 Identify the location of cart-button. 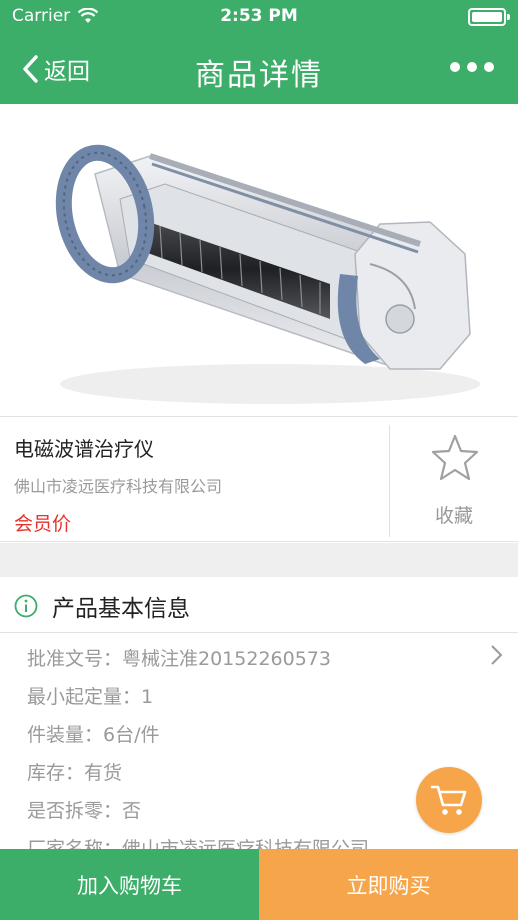
(449, 800).